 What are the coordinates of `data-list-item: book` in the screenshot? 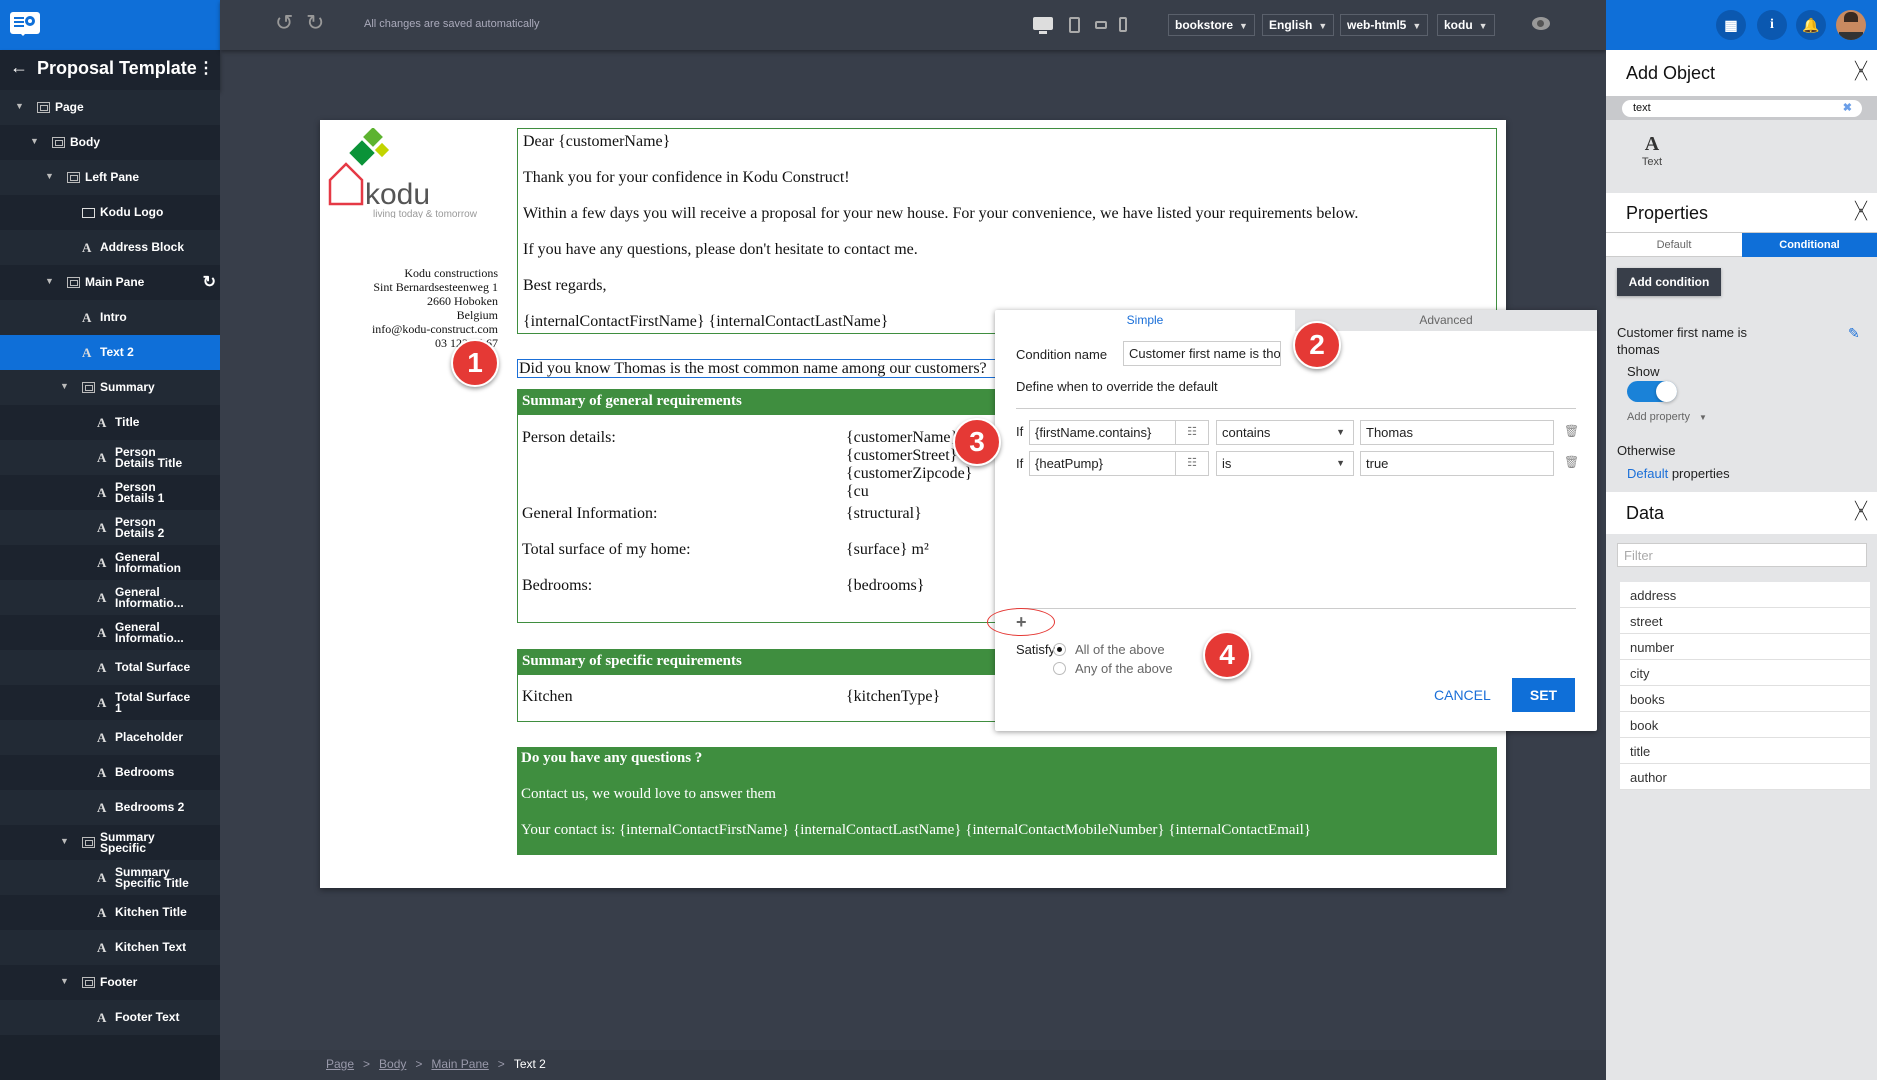 It's located at (1745, 725).